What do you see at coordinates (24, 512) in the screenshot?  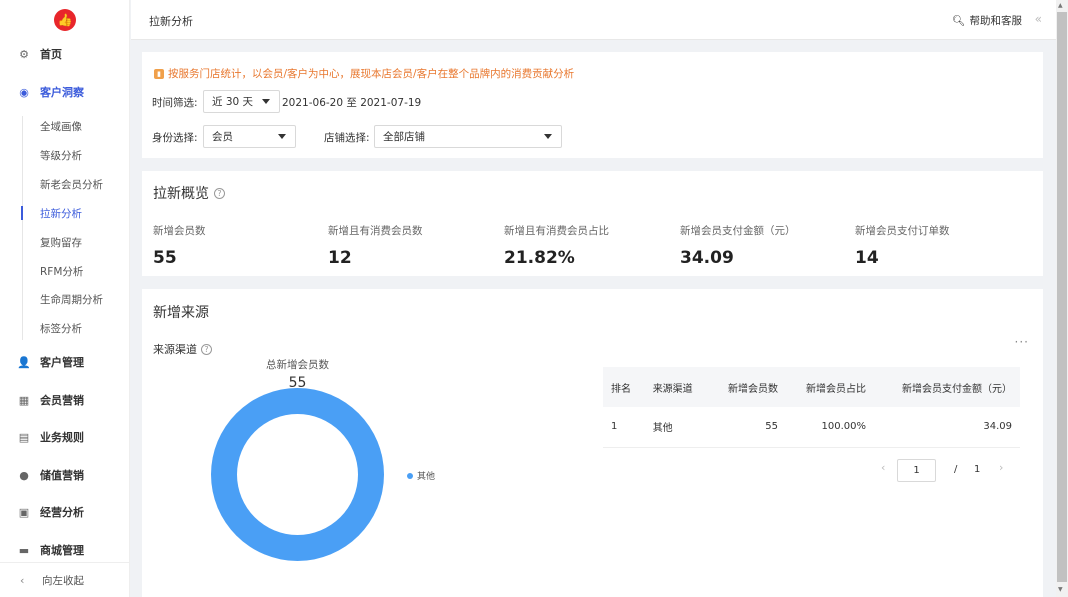 I see `report-icon: ▣` at bounding box center [24, 512].